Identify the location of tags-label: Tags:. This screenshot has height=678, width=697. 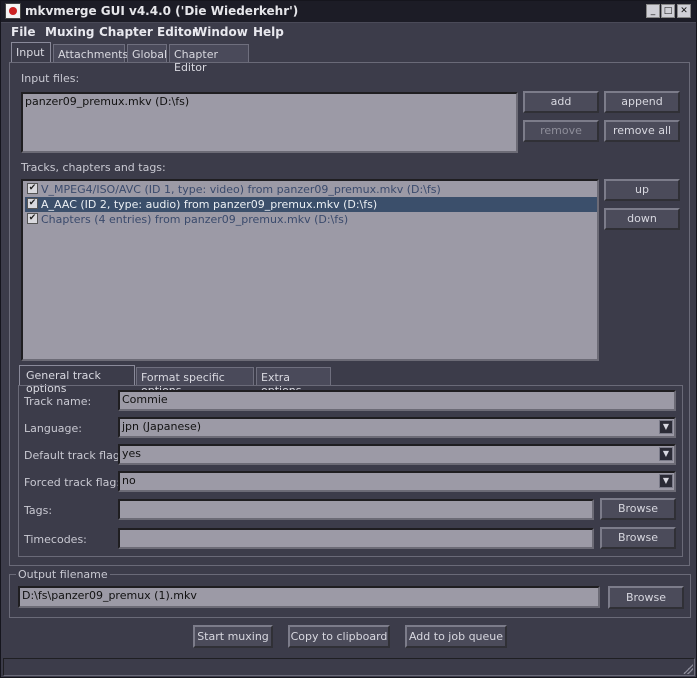
(38, 510).